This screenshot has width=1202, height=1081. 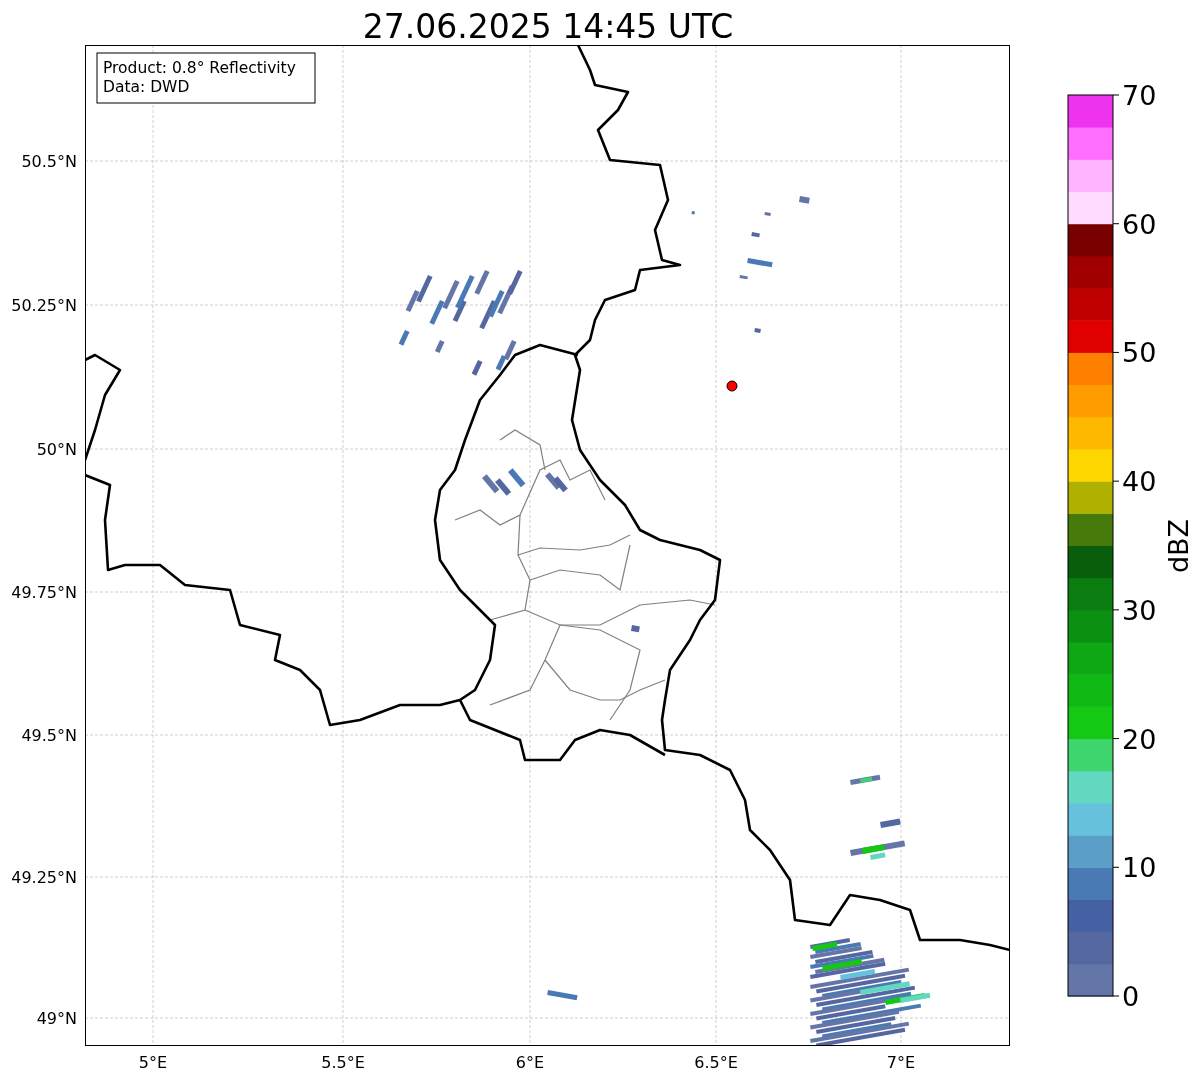 What do you see at coordinates (548, 26) in the screenshot?
I see `chart-title: 27.06.2025 14:45 UTC` at bounding box center [548, 26].